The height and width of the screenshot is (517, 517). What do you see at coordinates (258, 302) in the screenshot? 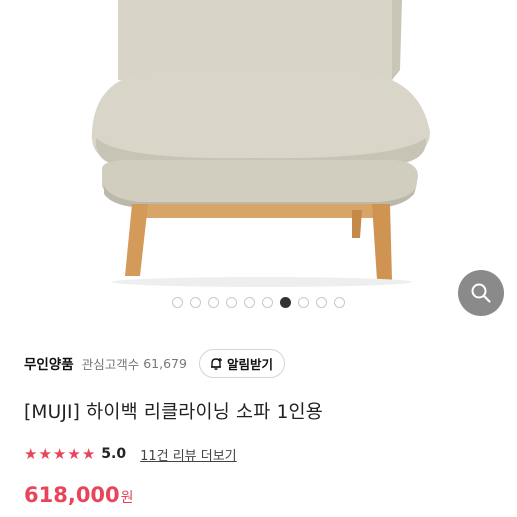
I see `carousel-indicators` at bounding box center [258, 302].